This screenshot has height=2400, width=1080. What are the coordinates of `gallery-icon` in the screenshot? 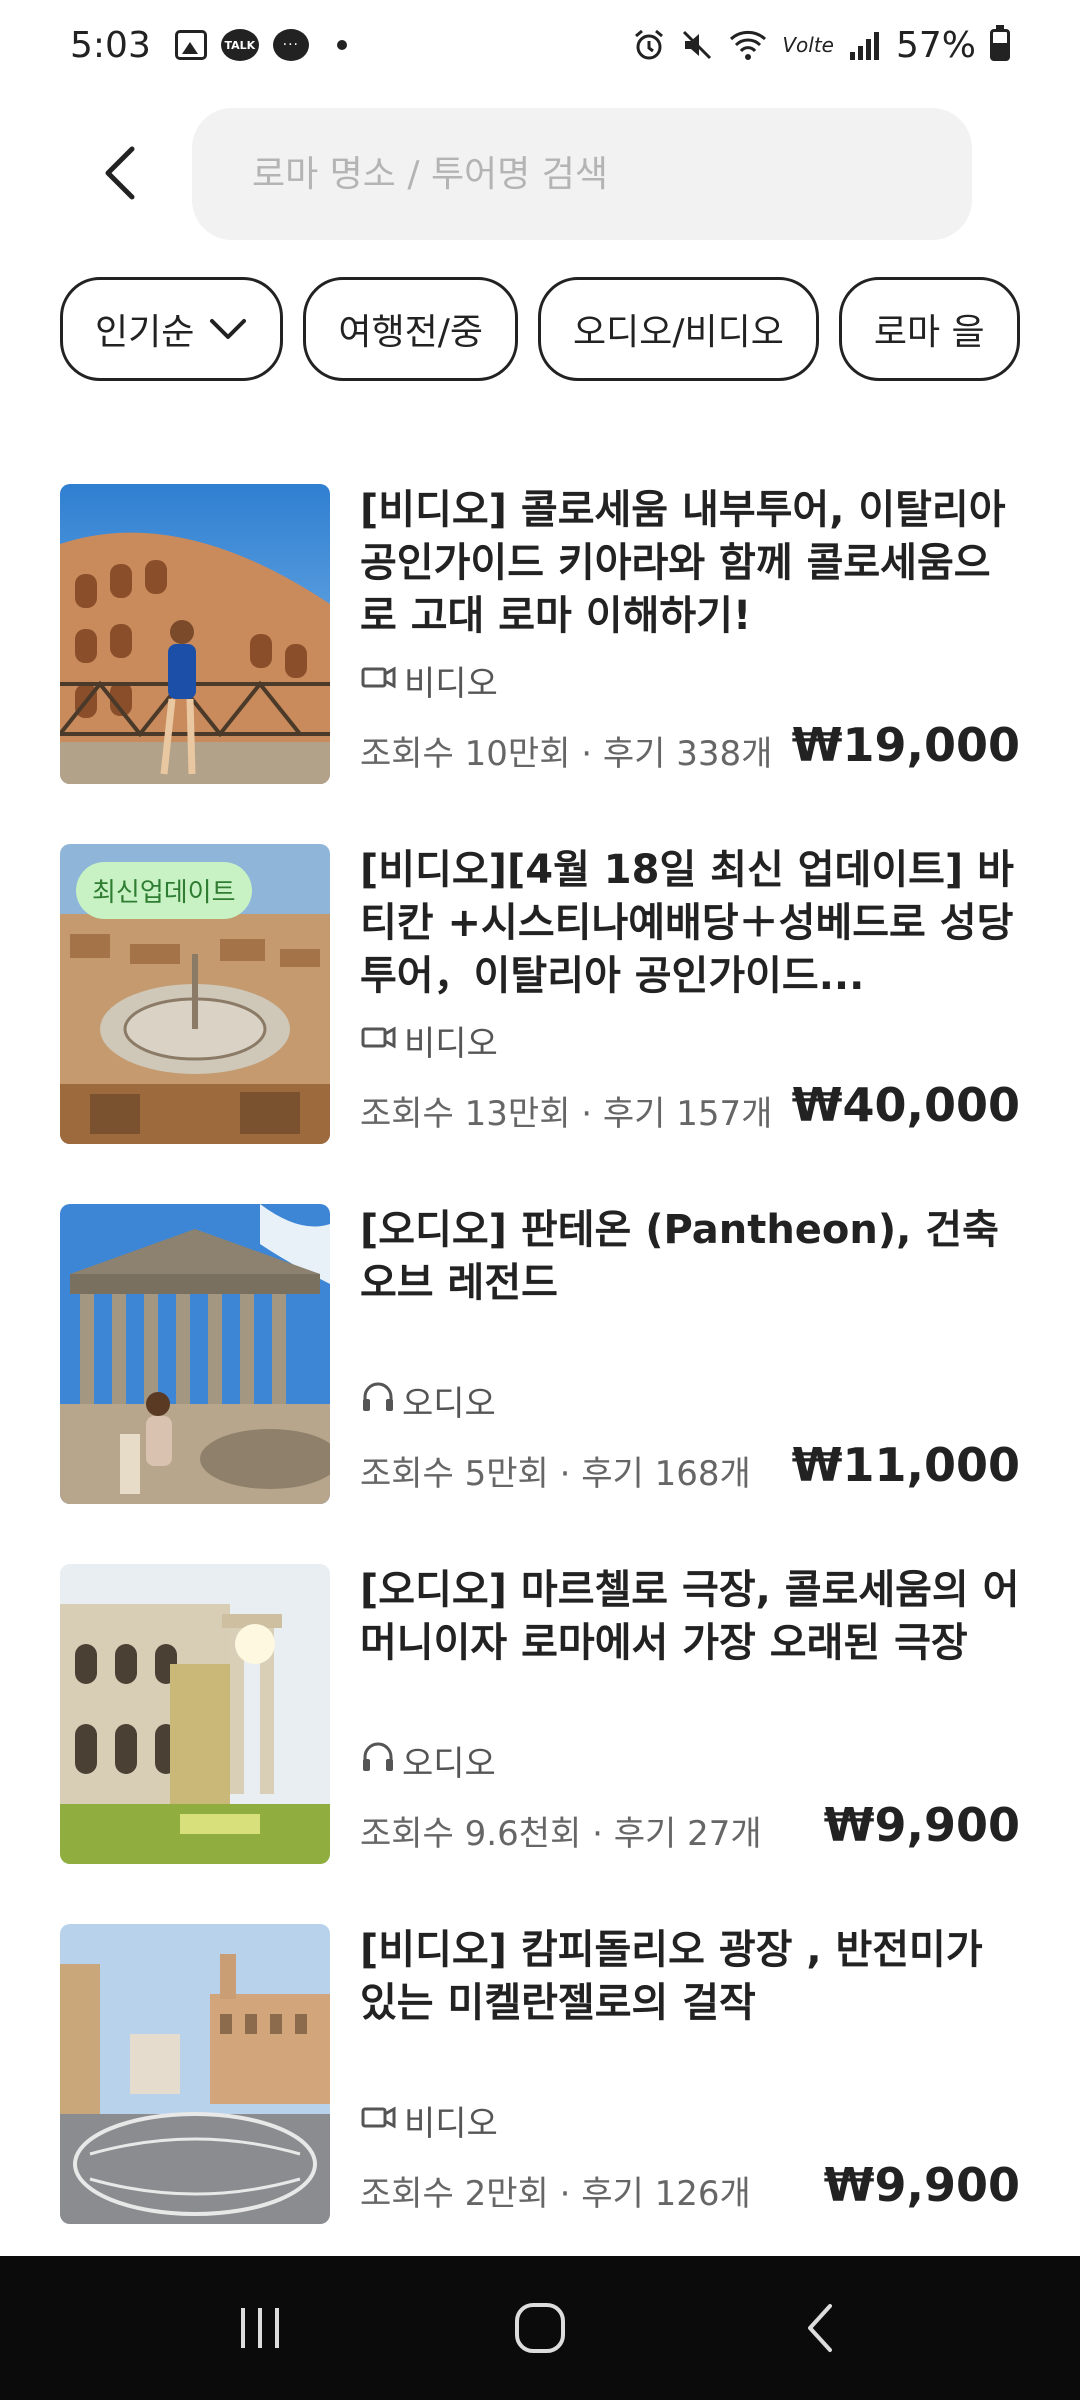 It's located at (190, 45).